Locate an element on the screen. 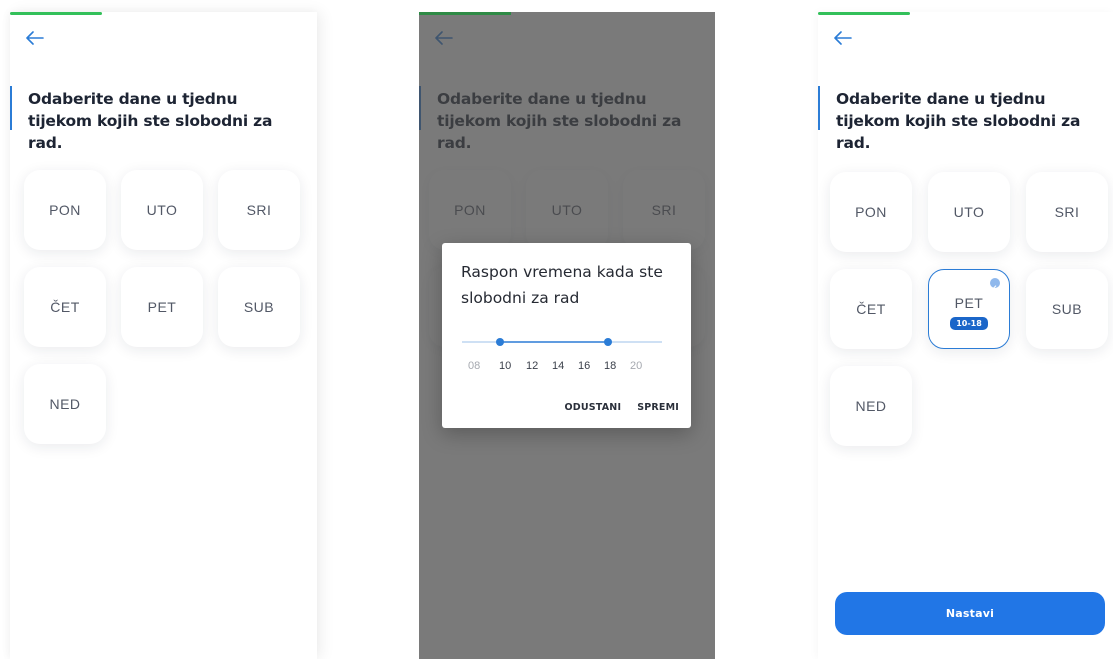 The height and width of the screenshot is (659, 1113). tick-label: 18 is located at coordinates (610, 366).